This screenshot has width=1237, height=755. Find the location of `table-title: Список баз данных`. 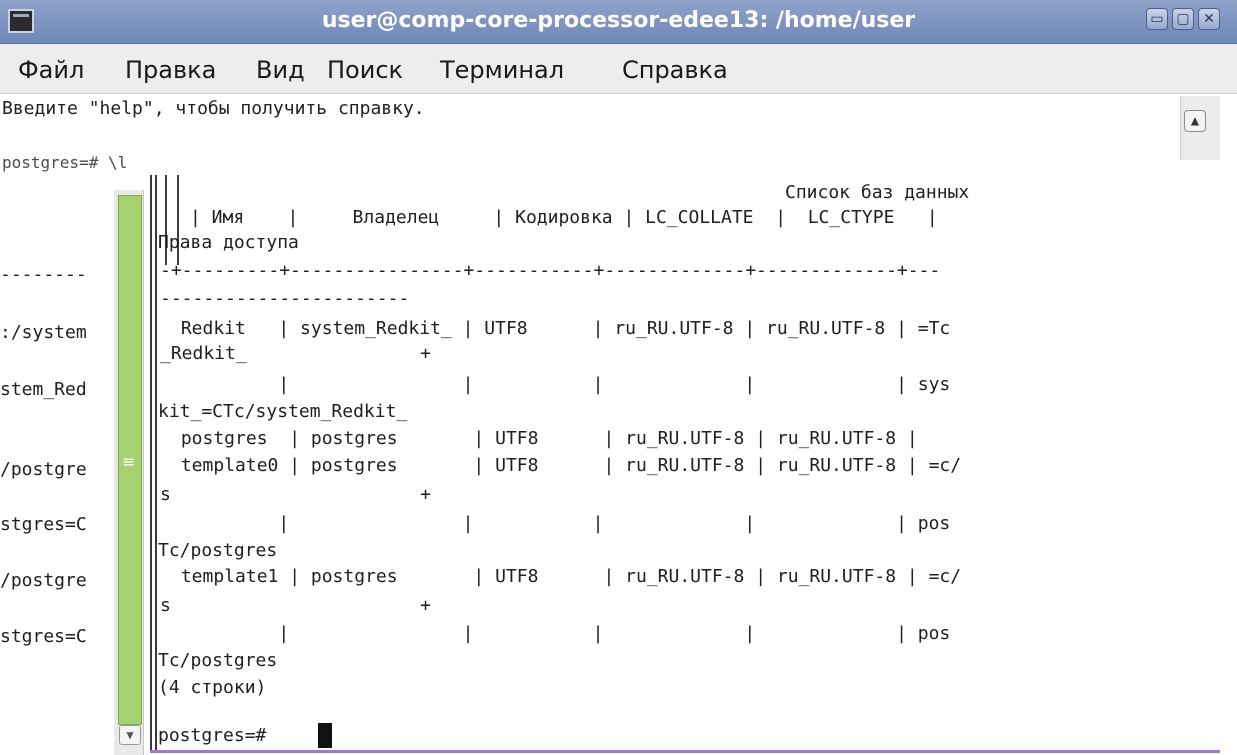

table-title: Список баз данных is located at coordinates (877, 192).